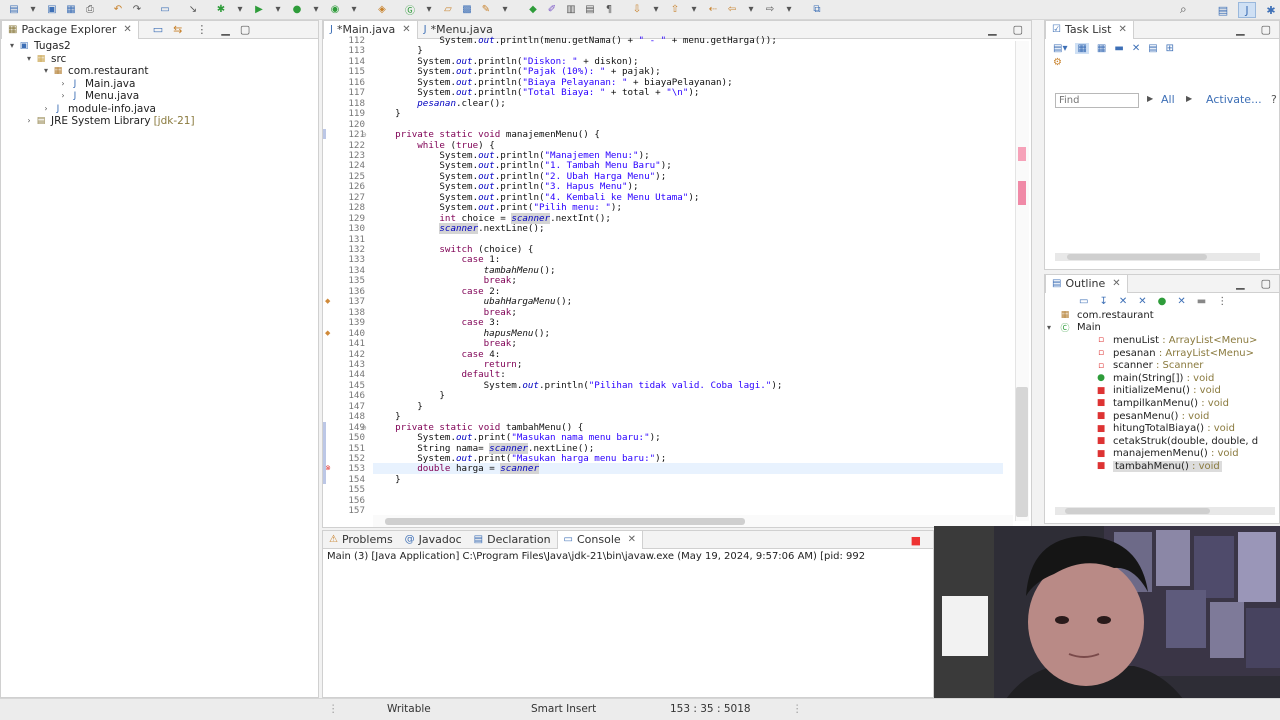  What do you see at coordinates (1136, 48) in the screenshot?
I see `collapse-all-icon: ✕` at bounding box center [1136, 48].